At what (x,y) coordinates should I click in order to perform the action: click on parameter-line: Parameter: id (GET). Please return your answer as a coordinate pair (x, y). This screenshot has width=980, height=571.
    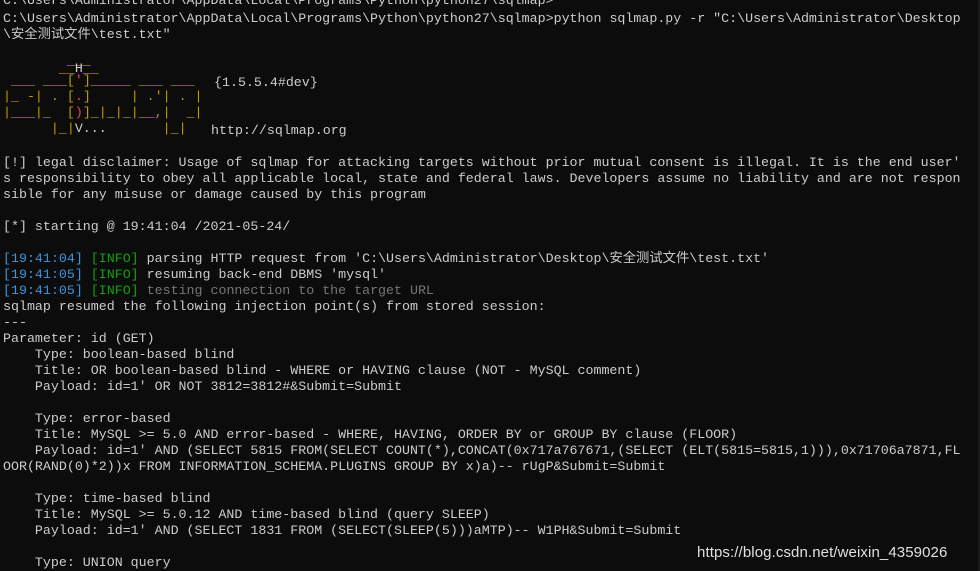
    Looking at the image, I should click on (79, 338).